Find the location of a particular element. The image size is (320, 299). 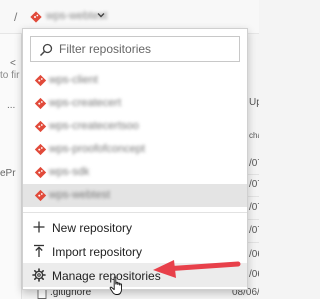

manage-repositories-label: Manage repositories is located at coordinates (106, 276).